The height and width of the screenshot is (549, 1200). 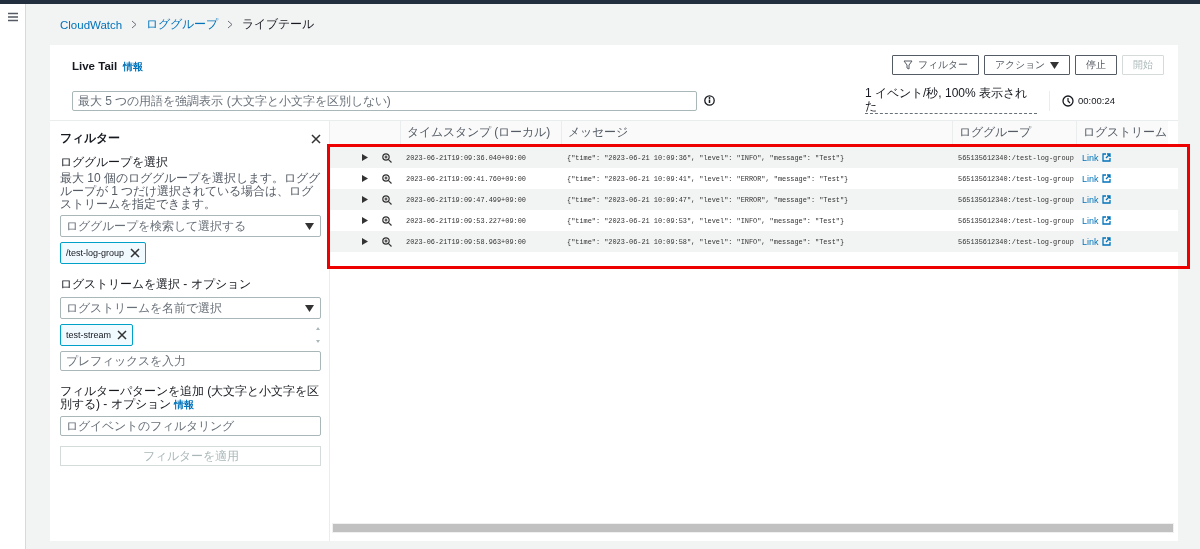 I want to click on info-icon, so click(x=709, y=100).